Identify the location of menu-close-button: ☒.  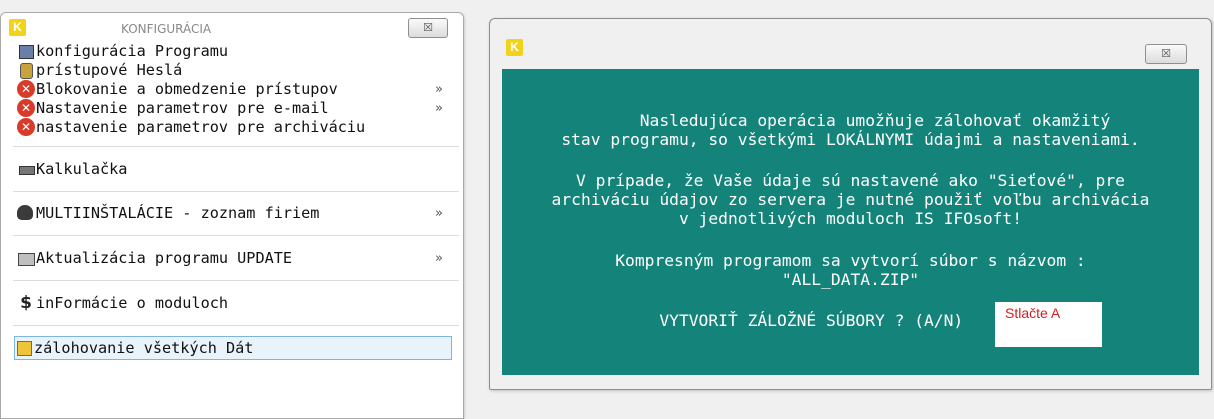
(428, 28).